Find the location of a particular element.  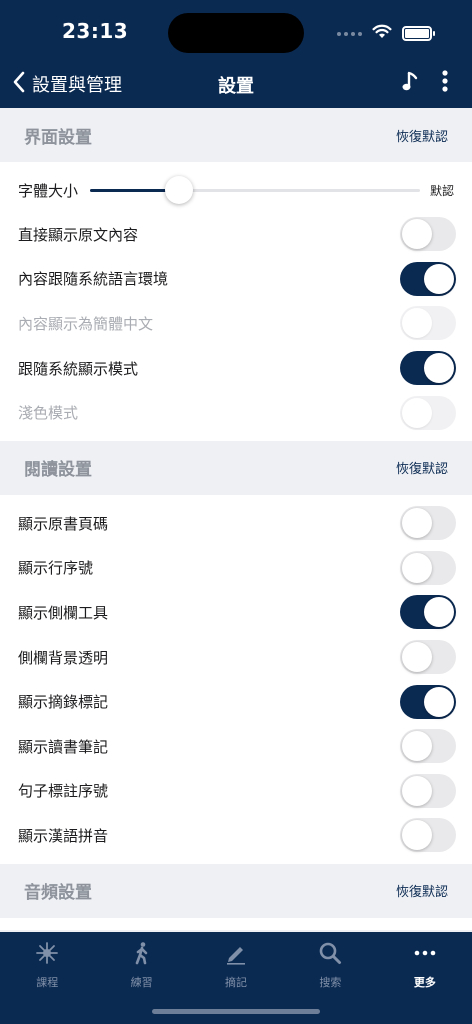

setting-row: 直接顯示原文內容 is located at coordinates (236, 234).